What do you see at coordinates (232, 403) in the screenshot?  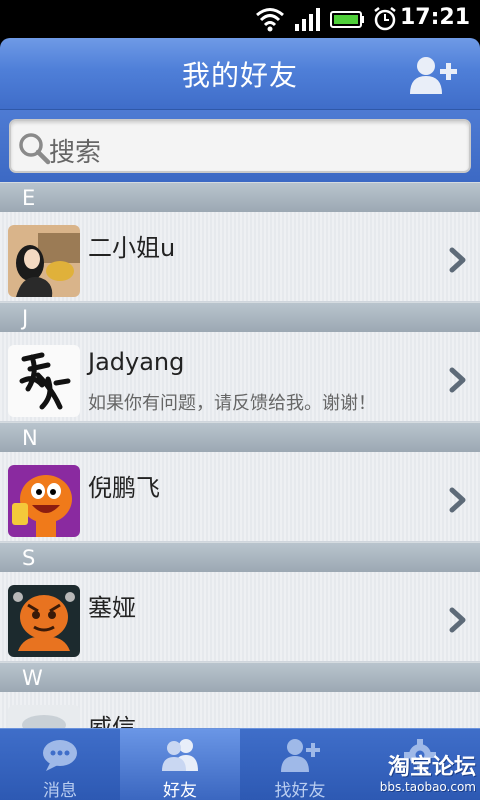 I see `friend-signature: 如果你有问题，请反馈给我。谢谢！` at bounding box center [232, 403].